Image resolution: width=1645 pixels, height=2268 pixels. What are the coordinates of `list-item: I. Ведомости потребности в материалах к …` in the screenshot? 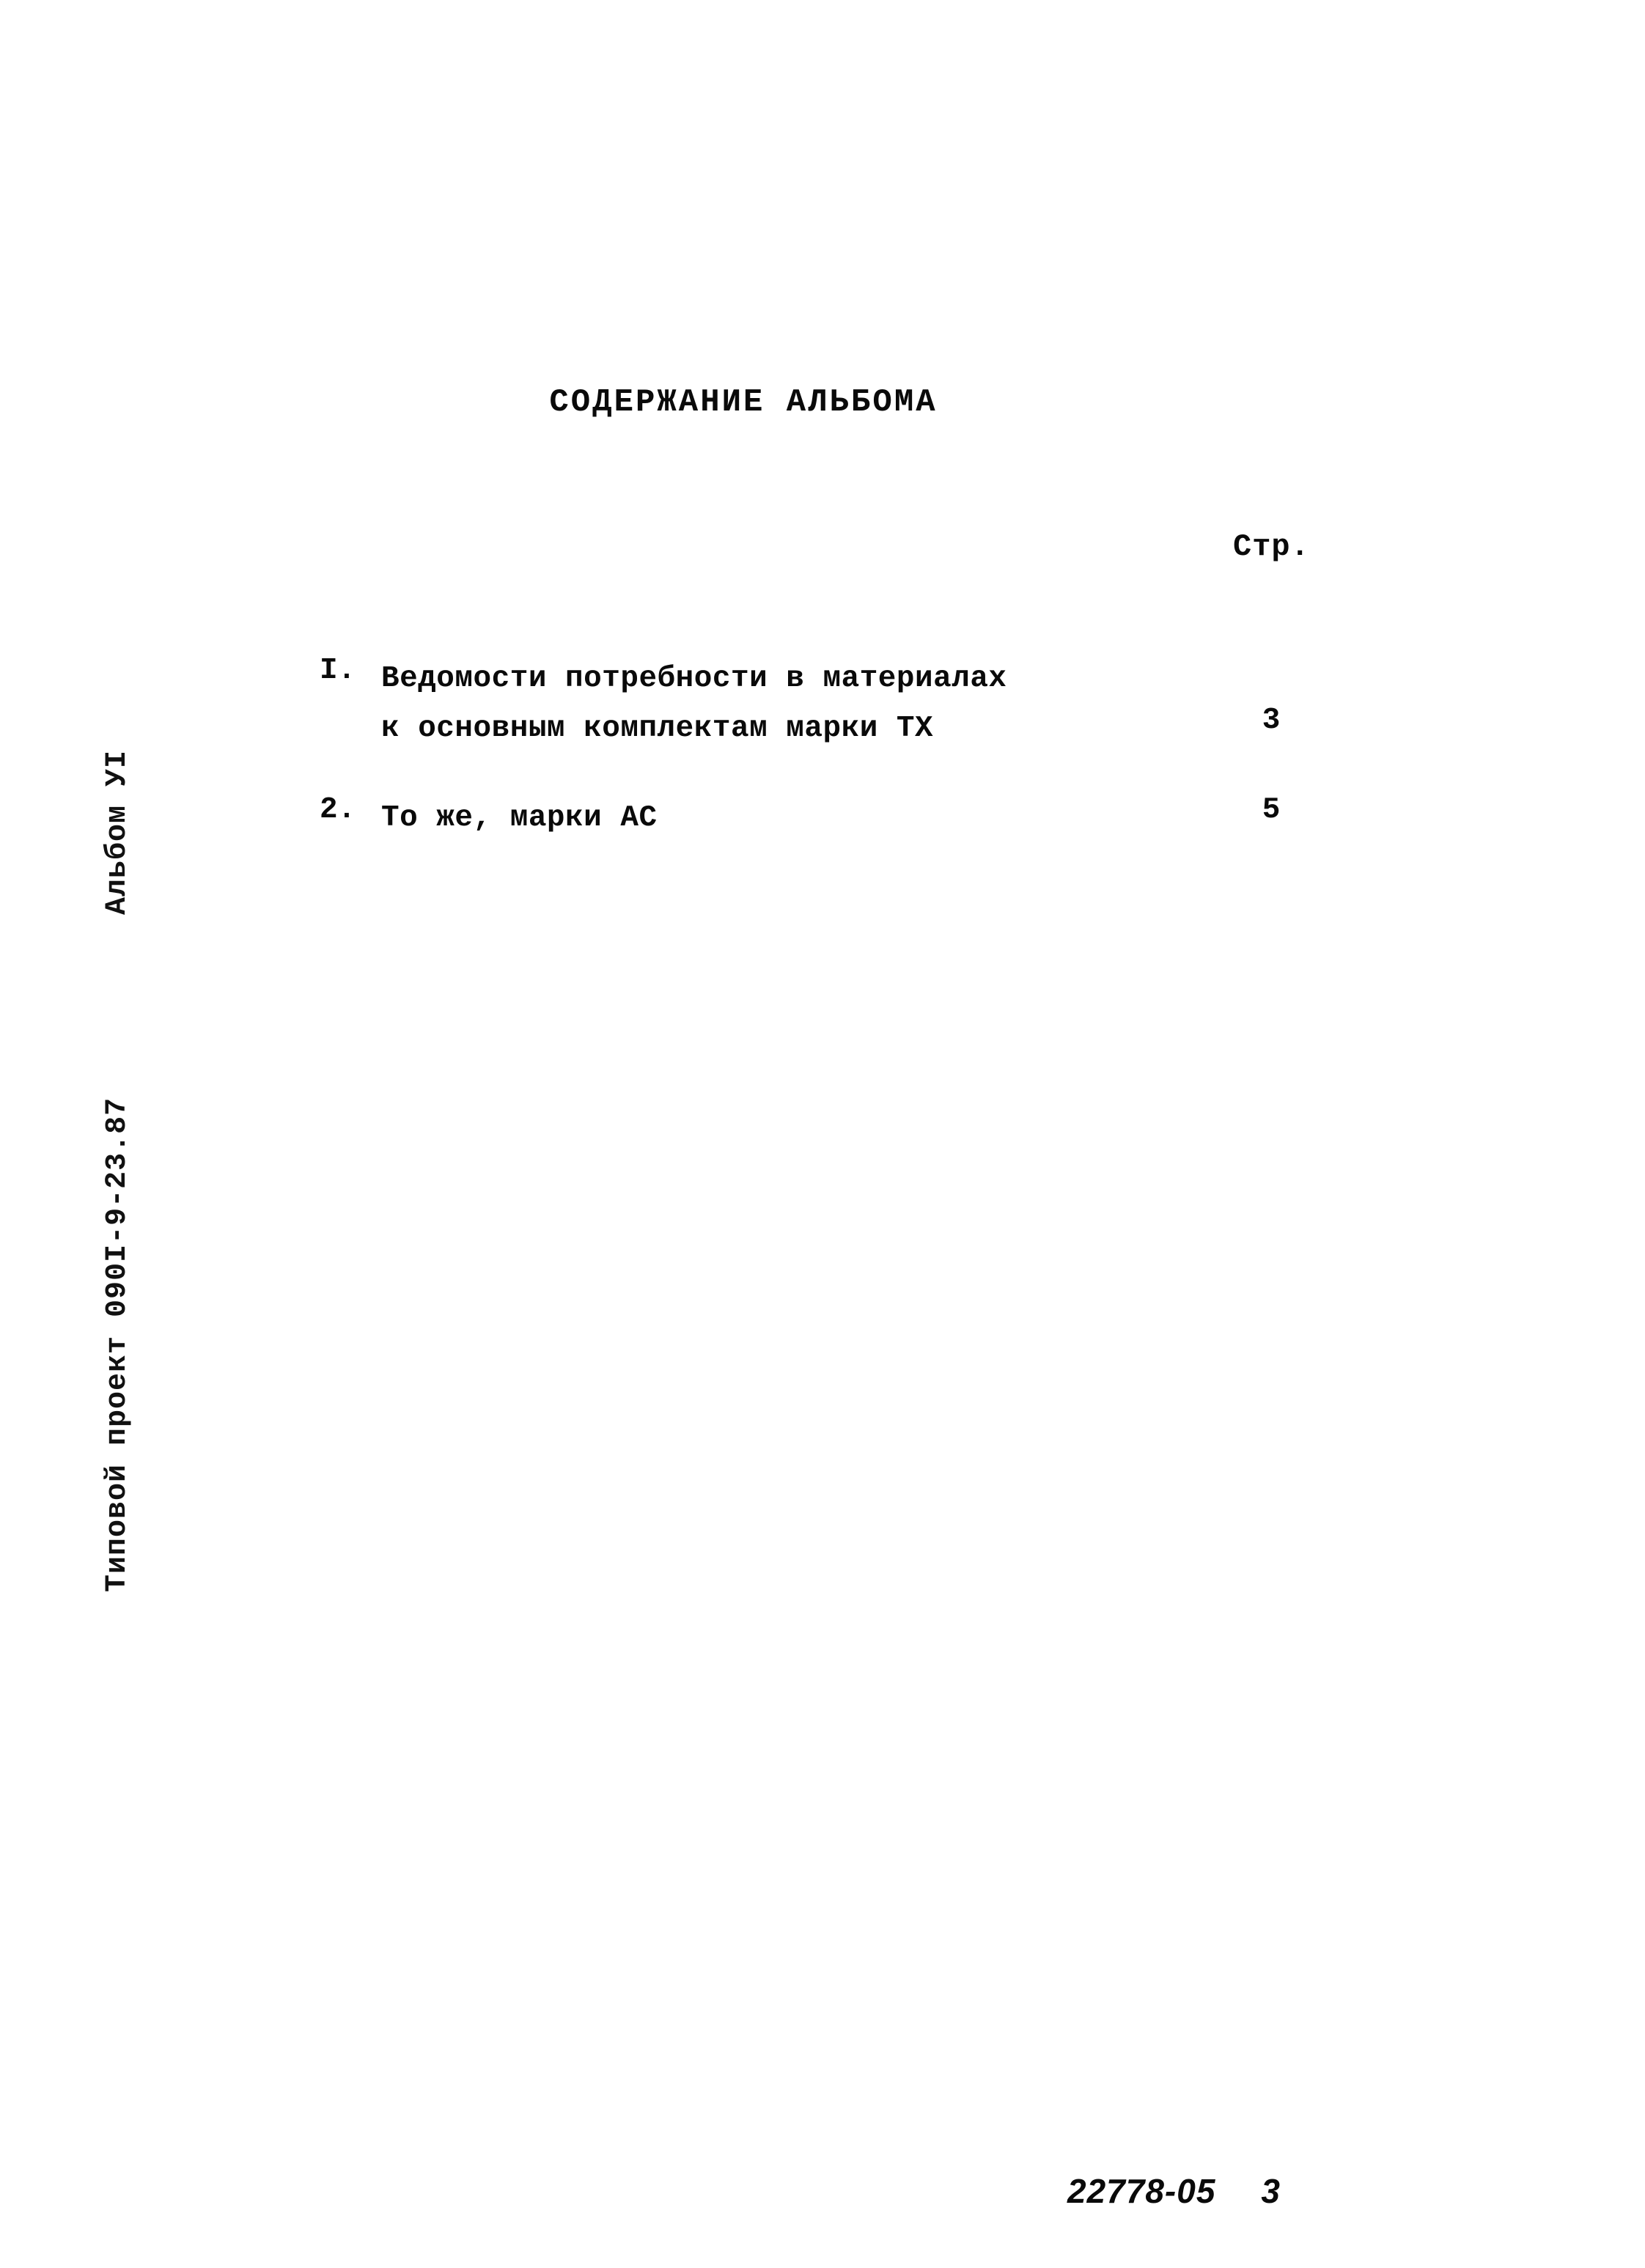 It's located at (818, 704).